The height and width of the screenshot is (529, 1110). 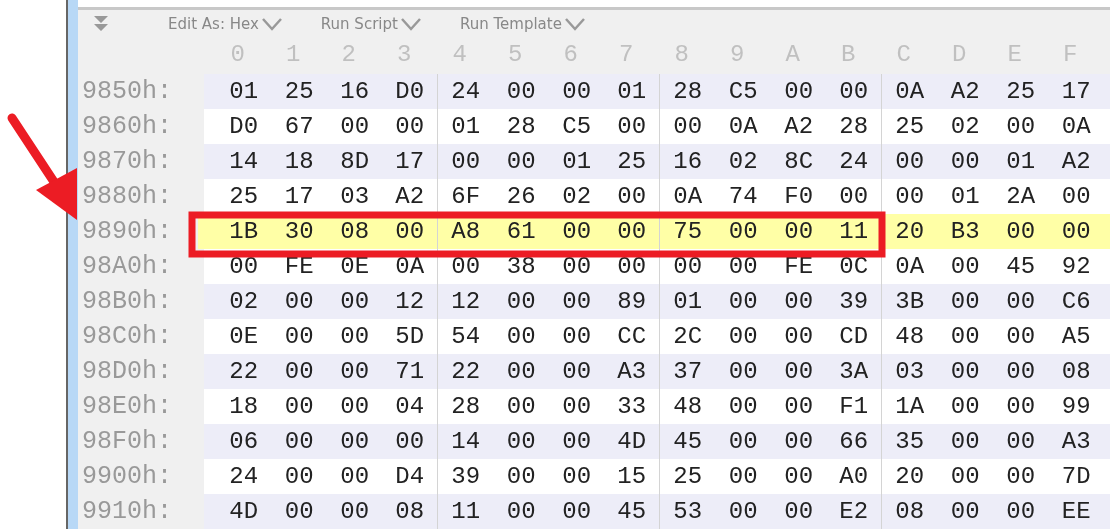 I want to click on hex-byte: D0, so click(x=244, y=126).